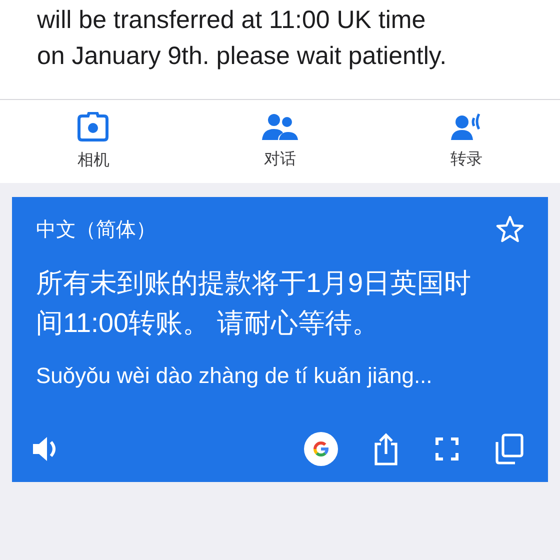 The image size is (560, 560). Describe the element at coordinates (96, 230) in the screenshot. I see `language-label: 中文（简体）` at that location.